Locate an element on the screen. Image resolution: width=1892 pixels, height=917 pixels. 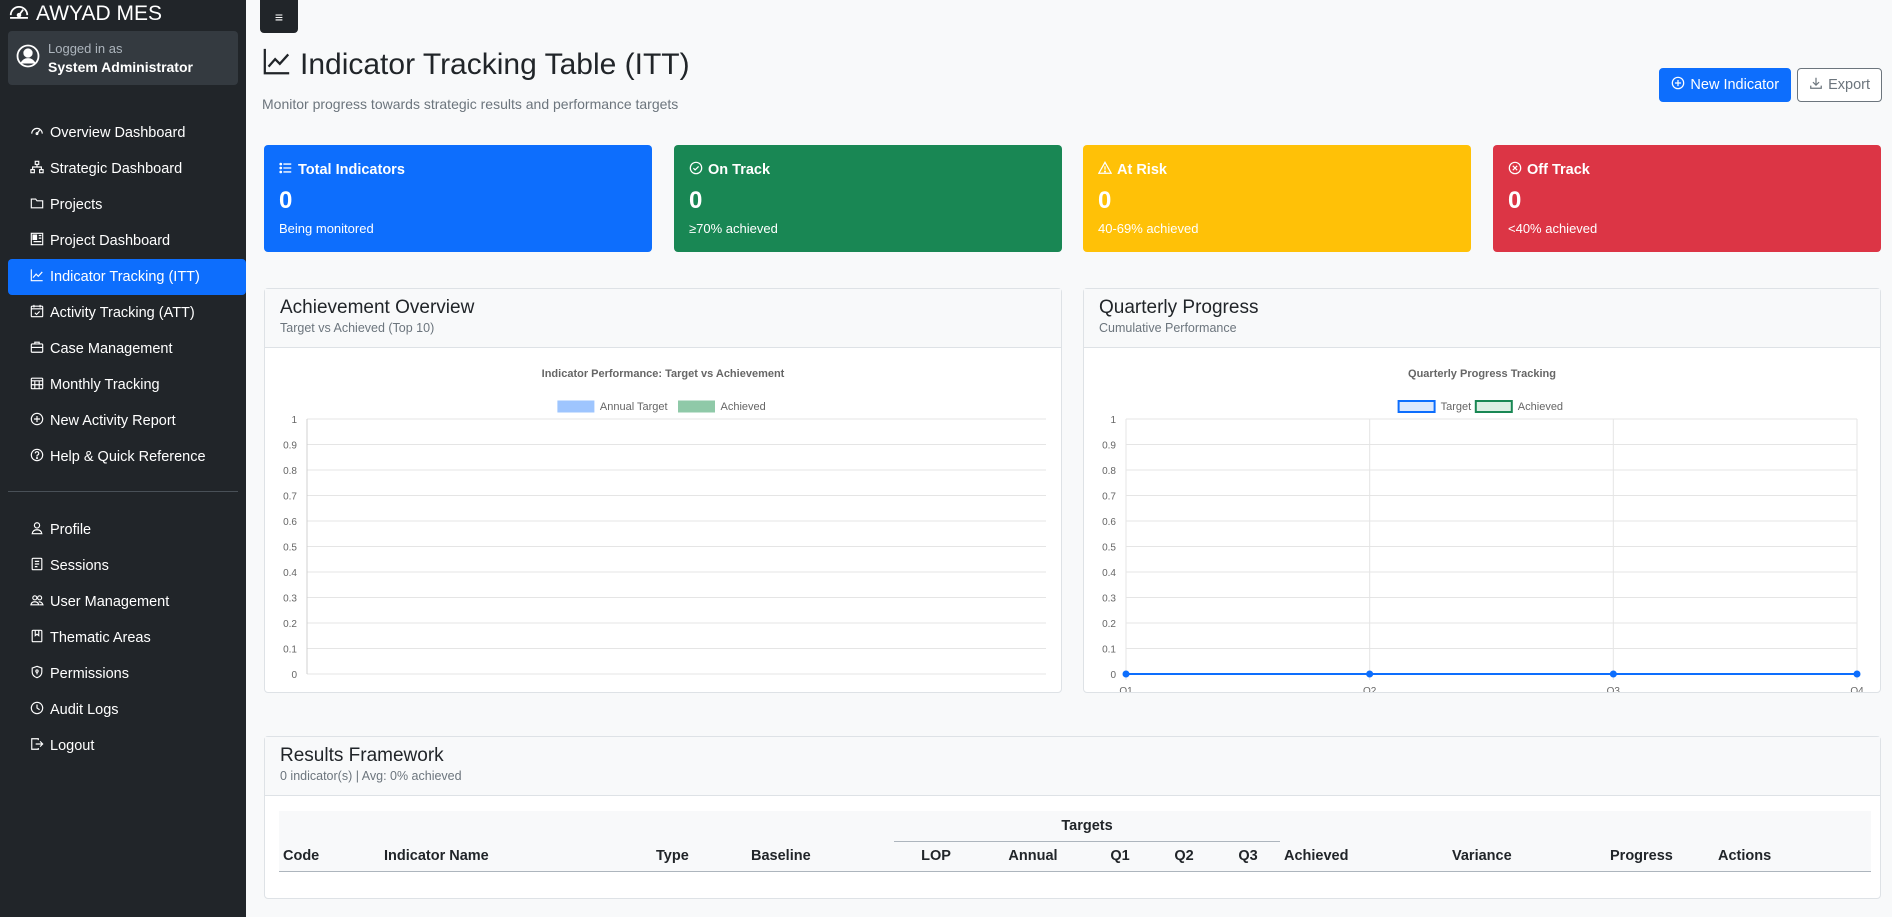
stat-card-total: Total Indicators 0 Being monitored is located at coordinates (458, 198).